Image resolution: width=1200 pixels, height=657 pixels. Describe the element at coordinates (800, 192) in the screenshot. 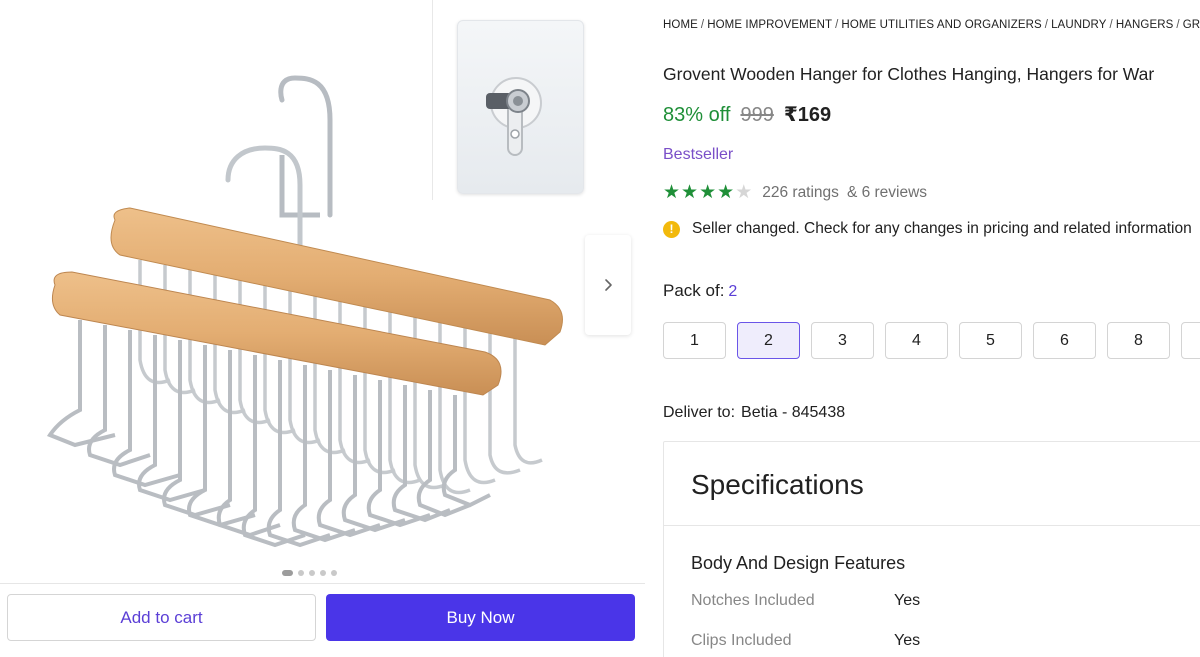

I see `ratings-count: 226 ratings` at that location.